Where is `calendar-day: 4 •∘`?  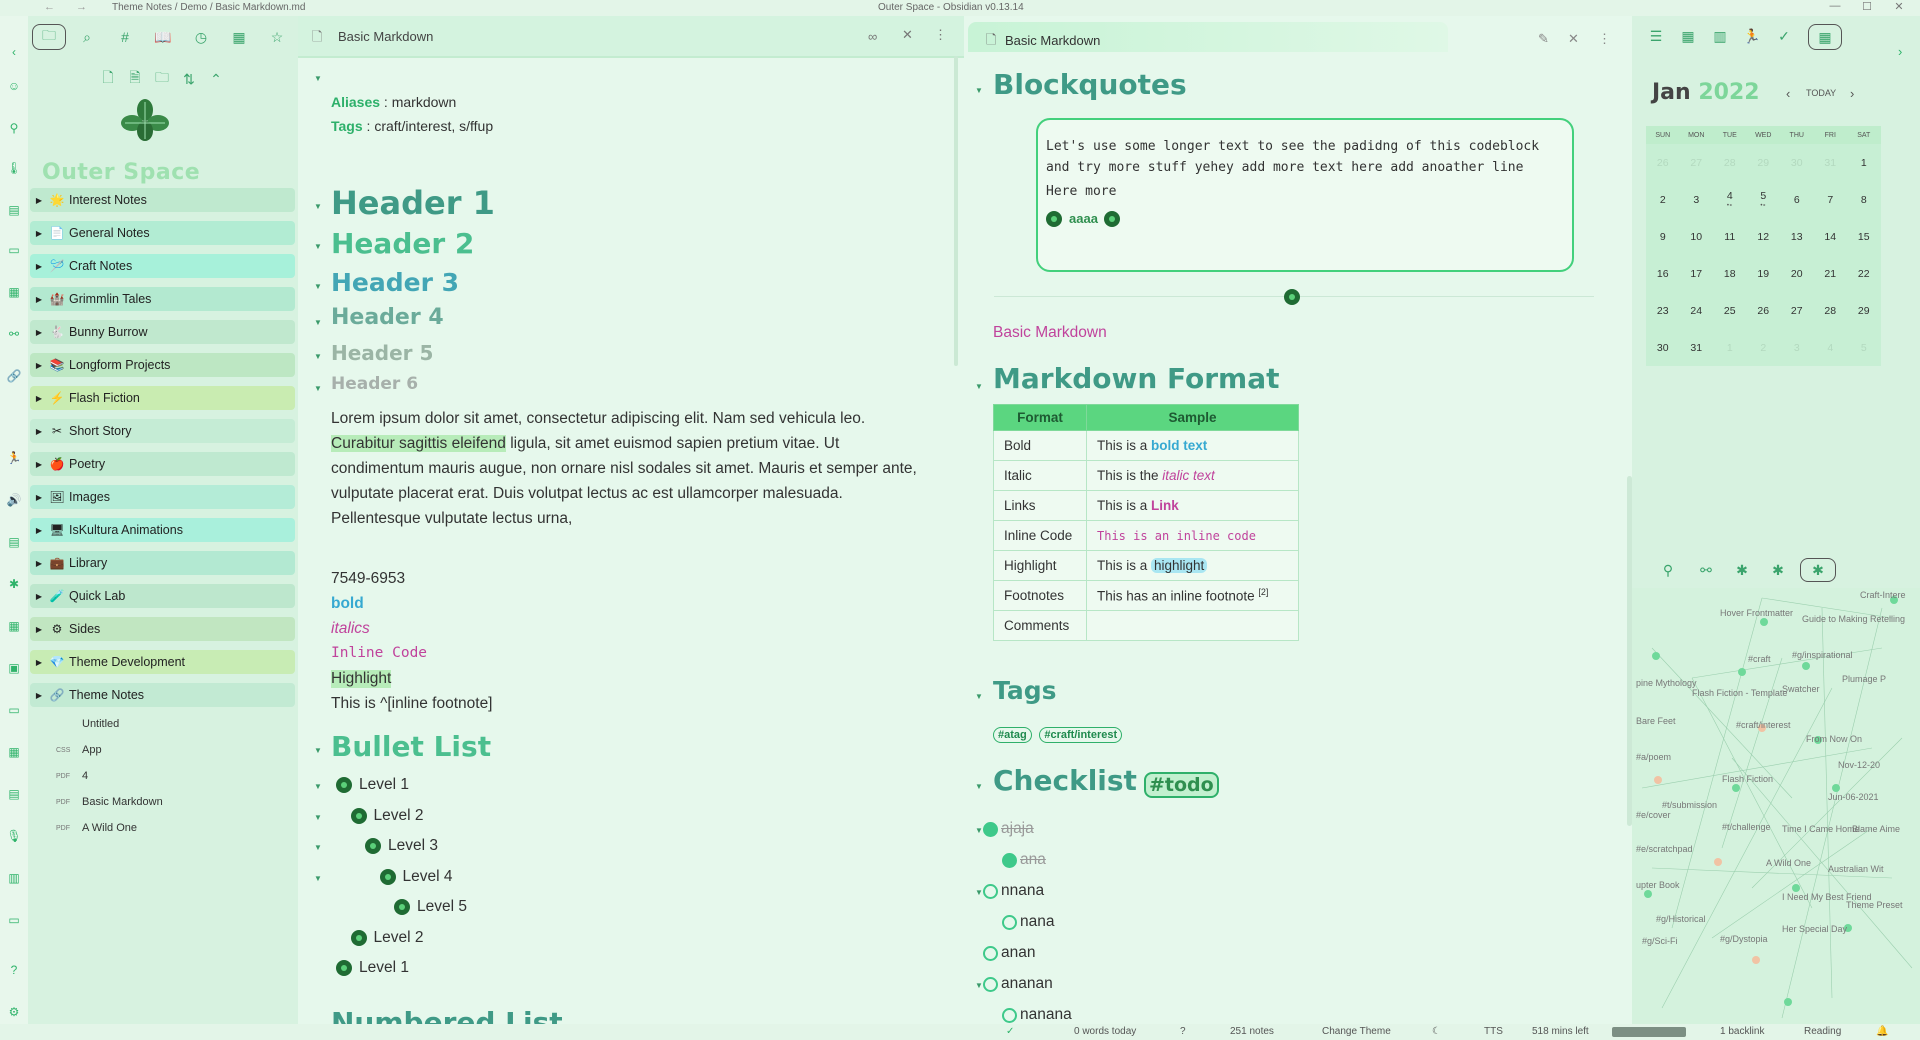 calendar-day: 4 •∘ is located at coordinates (1730, 199).